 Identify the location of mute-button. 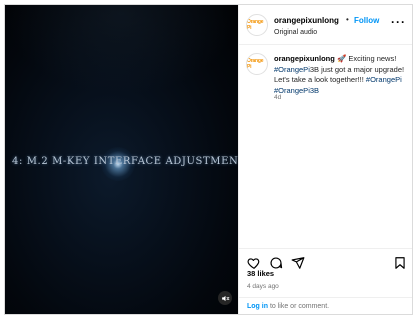
(225, 298).